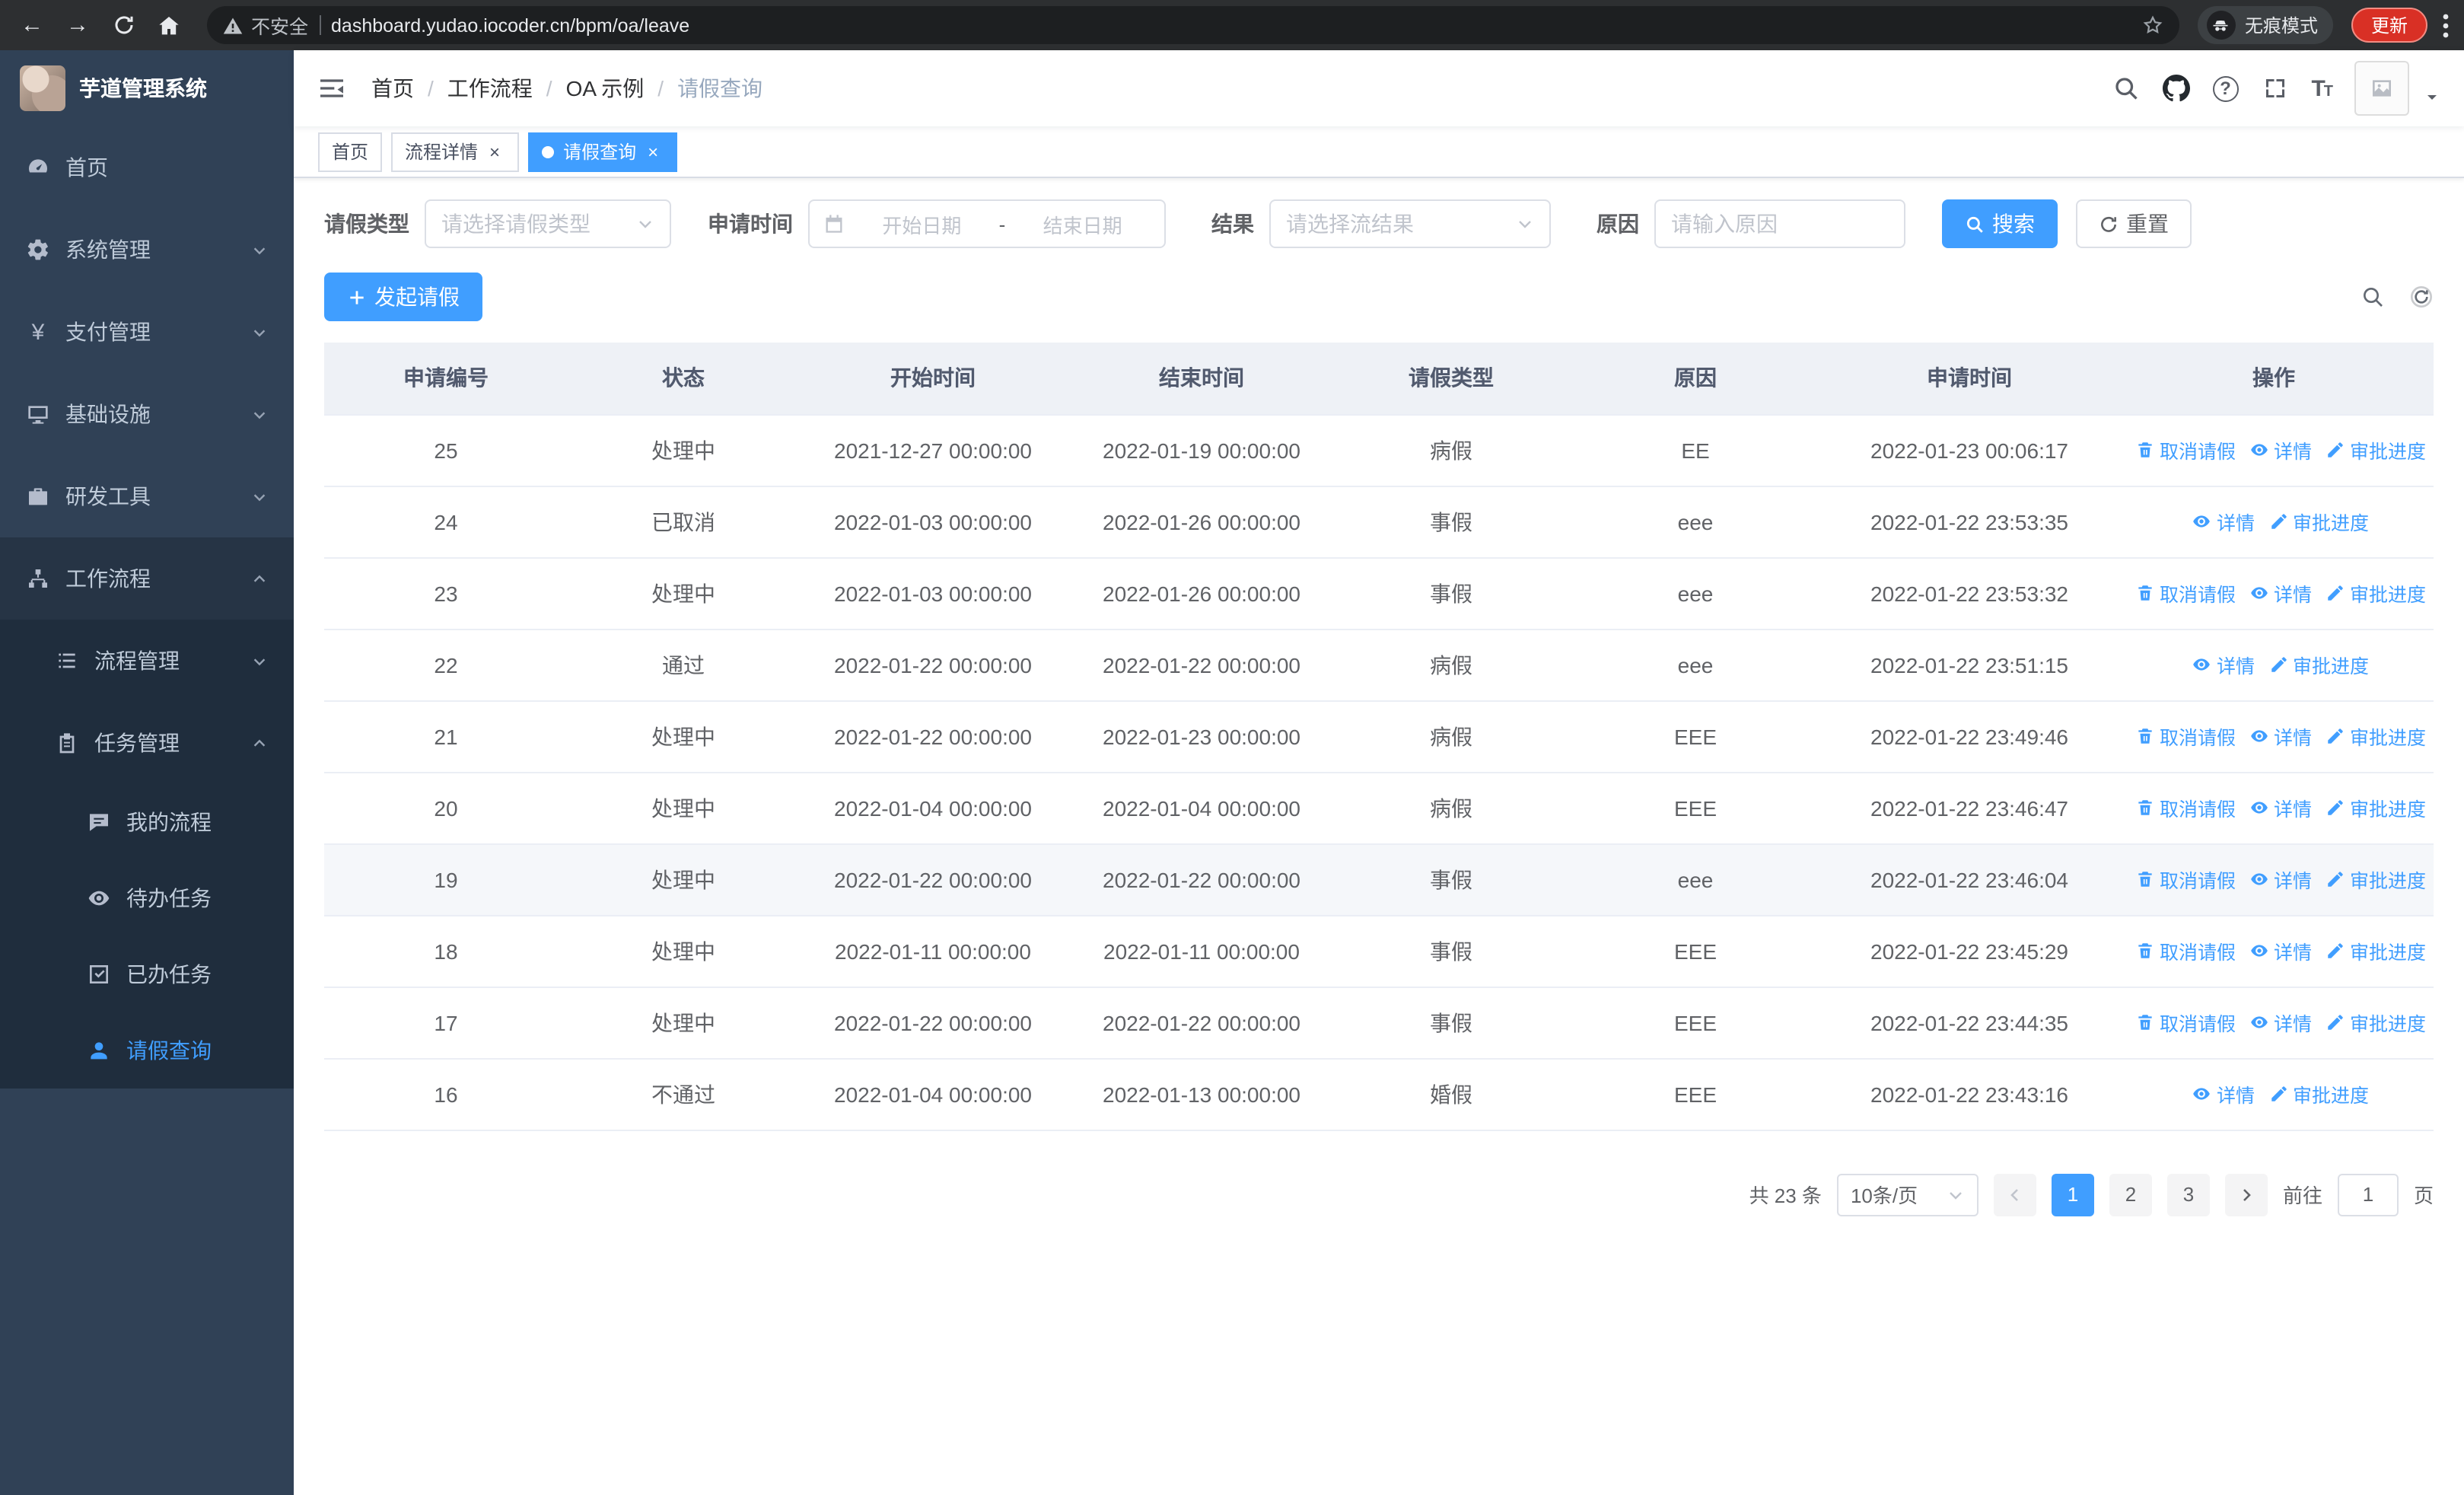 This screenshot has height=1495, width=2464. What do you see at coordinates (1907, 1195) in the screenshot?
I see `page-size-select: 10条/页` at bounding box center [1907, 1195].